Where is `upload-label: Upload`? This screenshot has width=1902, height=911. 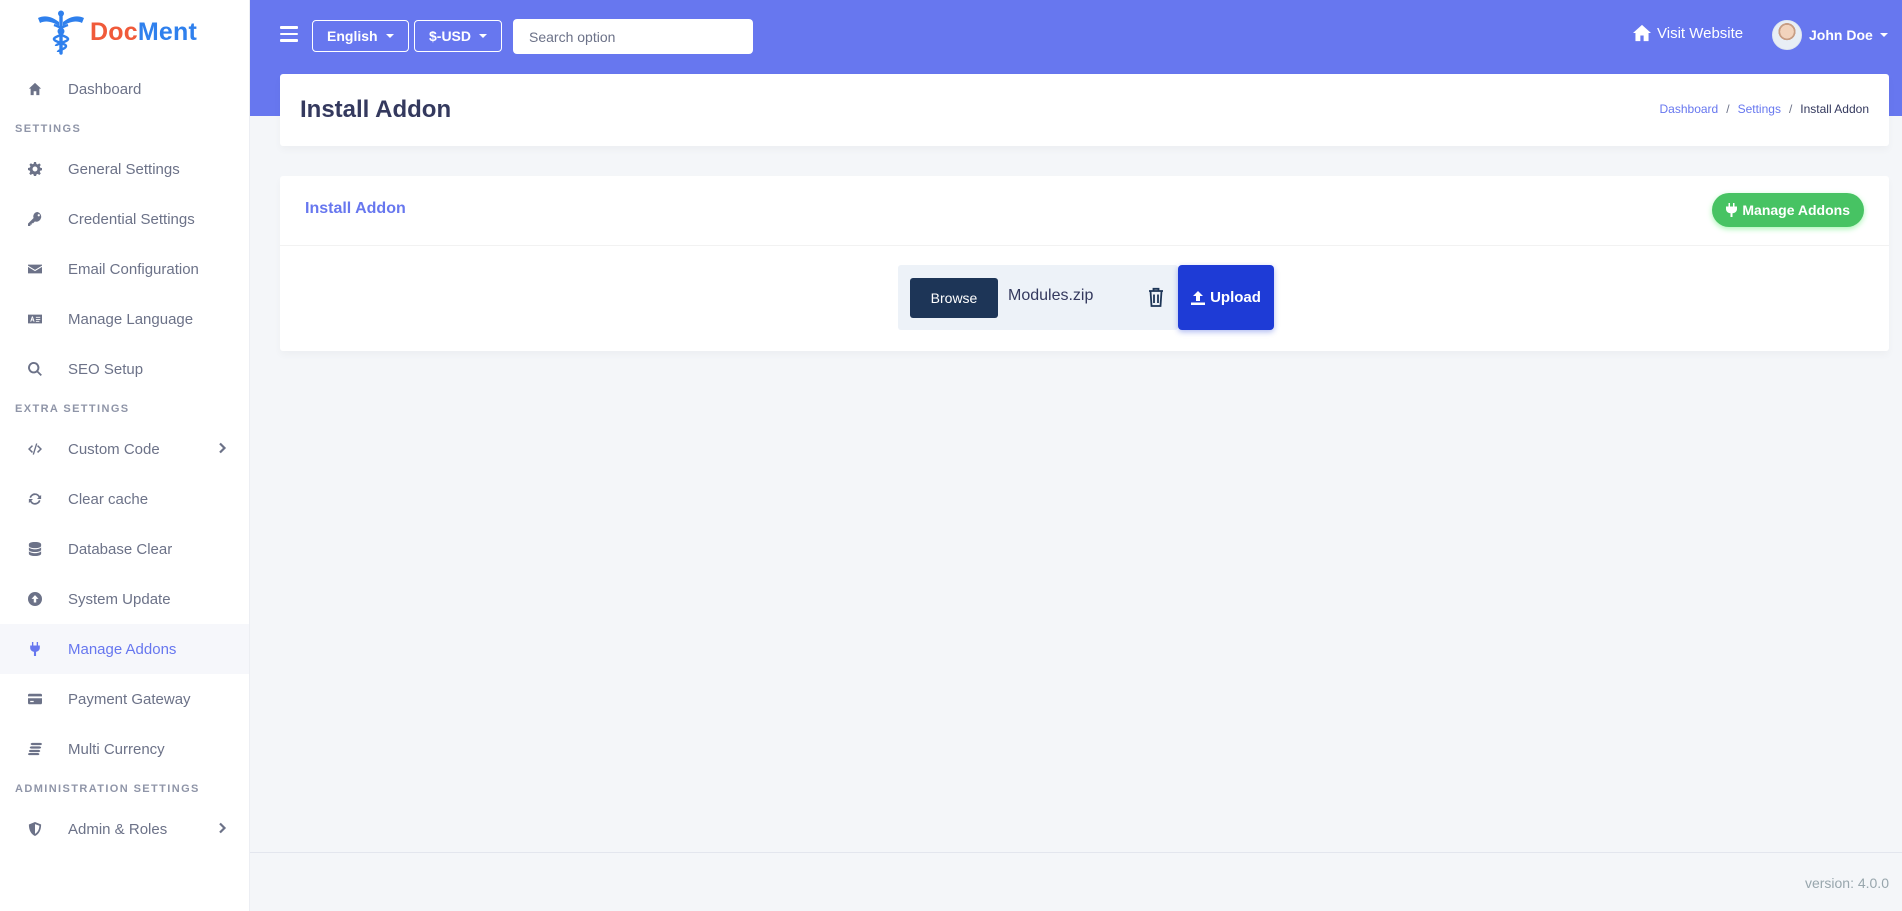
upload-label: Upload is located at coordinates (1235, 297).